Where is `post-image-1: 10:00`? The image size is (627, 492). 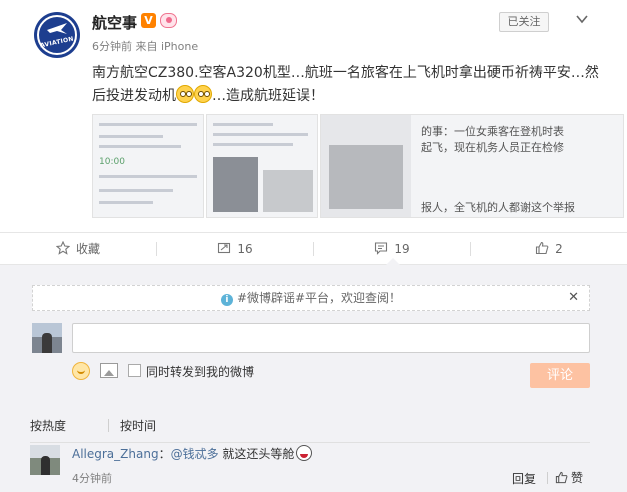 post-image-1: 10:00 is located at coordinates (148, 166).